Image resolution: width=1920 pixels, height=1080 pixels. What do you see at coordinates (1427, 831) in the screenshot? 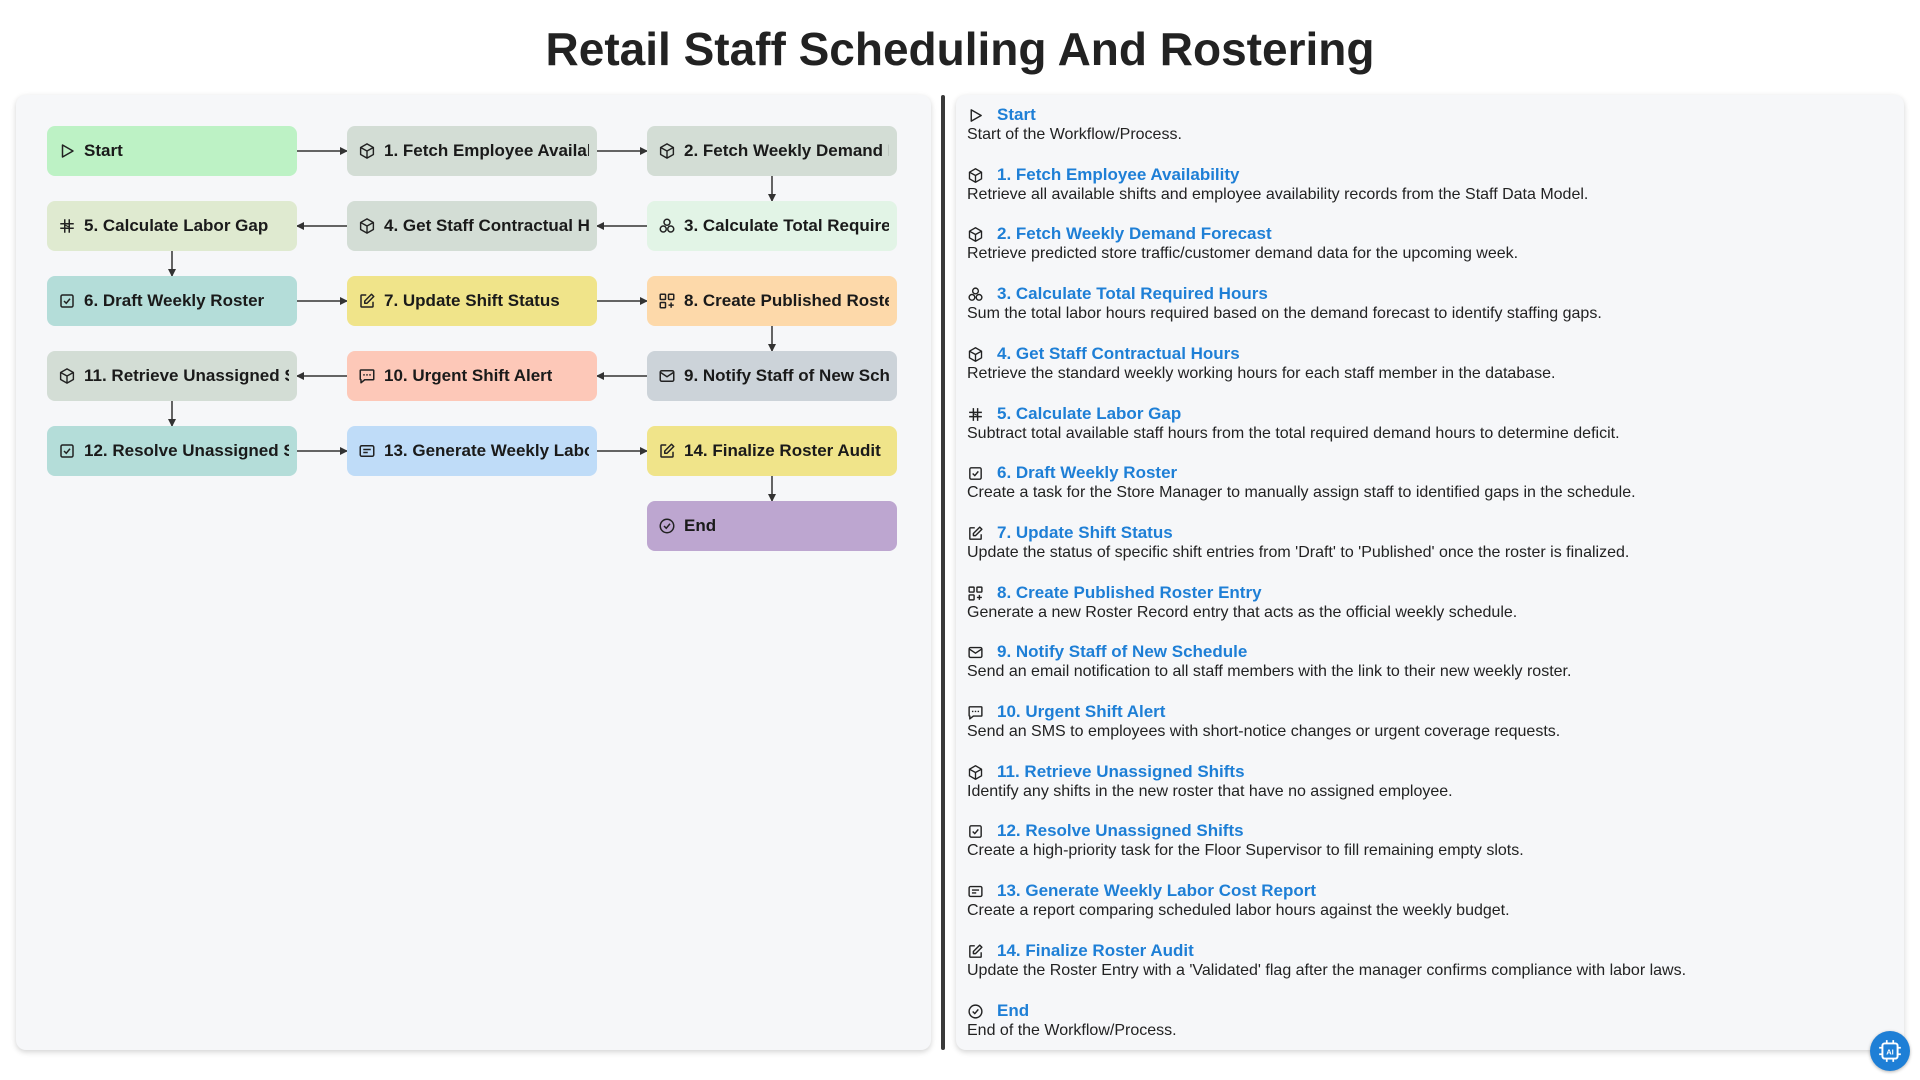
I see `detail-header: 12. Resolve Unassigned Shifts` at bounding box center [1427, 831].